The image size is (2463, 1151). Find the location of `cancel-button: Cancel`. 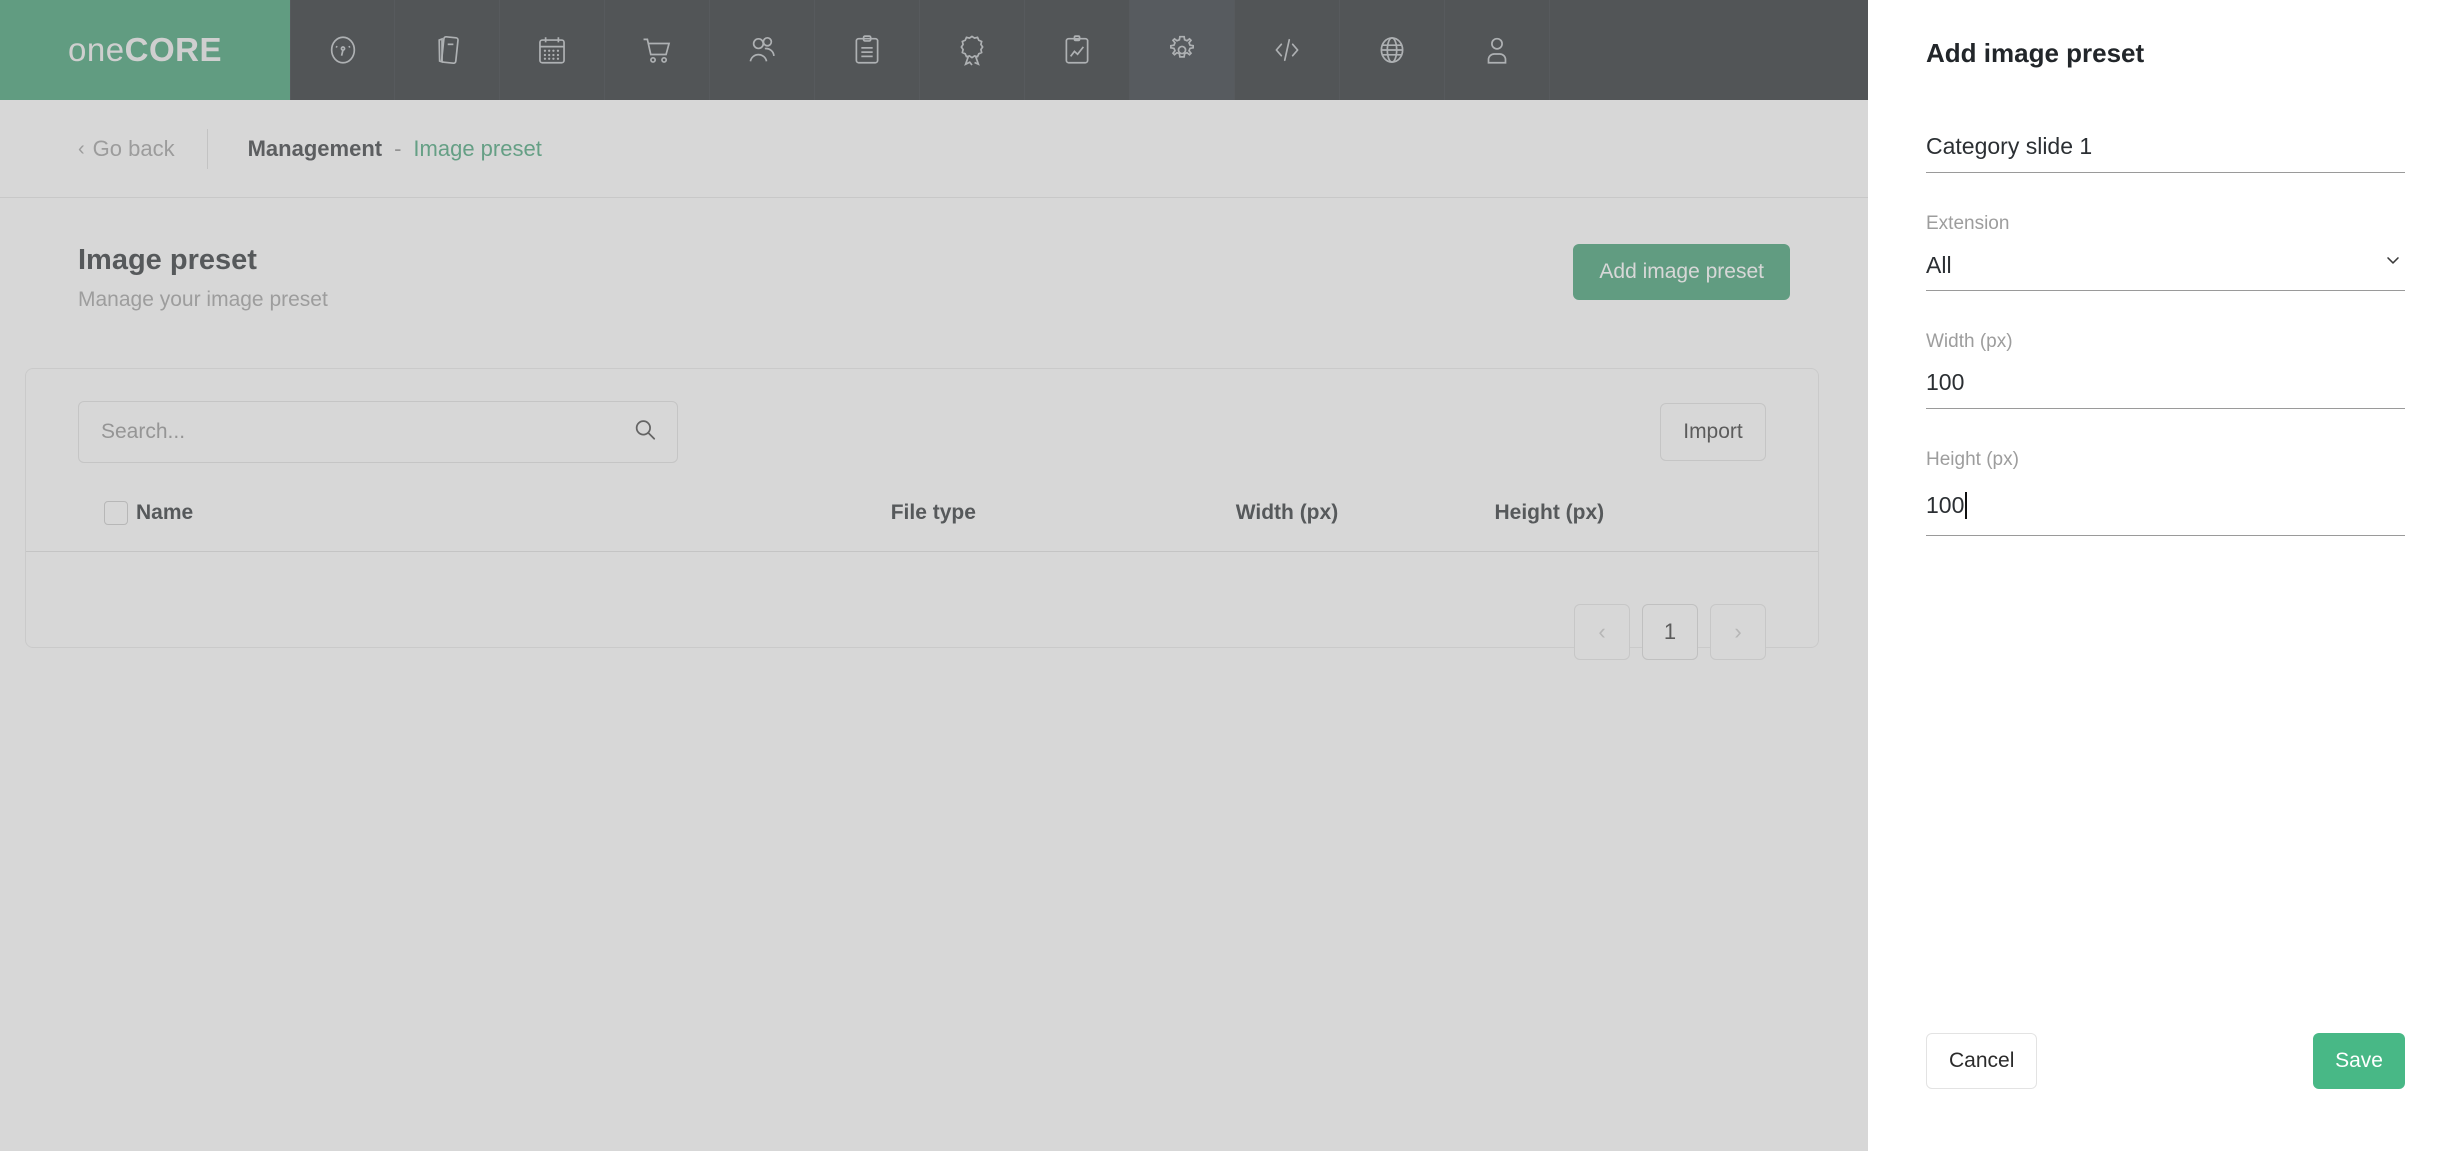

cancel-button: Cancel is located at coordinates (1982, 1061).